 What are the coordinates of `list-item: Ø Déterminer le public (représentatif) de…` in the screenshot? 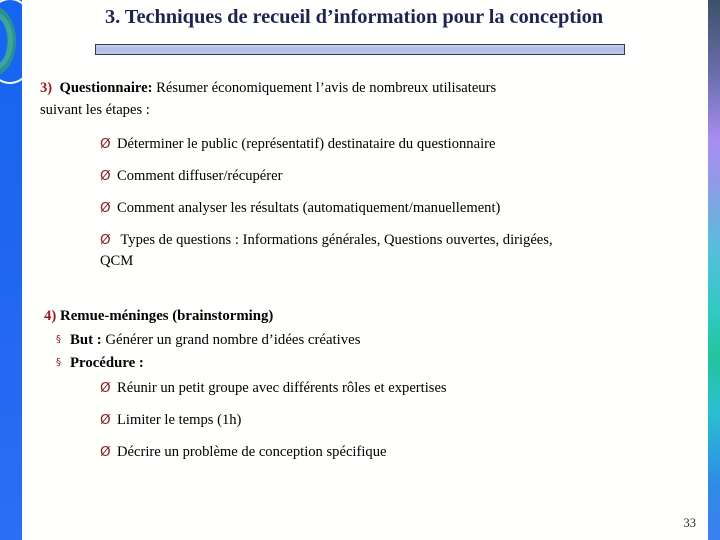 It's located at (400, 144).